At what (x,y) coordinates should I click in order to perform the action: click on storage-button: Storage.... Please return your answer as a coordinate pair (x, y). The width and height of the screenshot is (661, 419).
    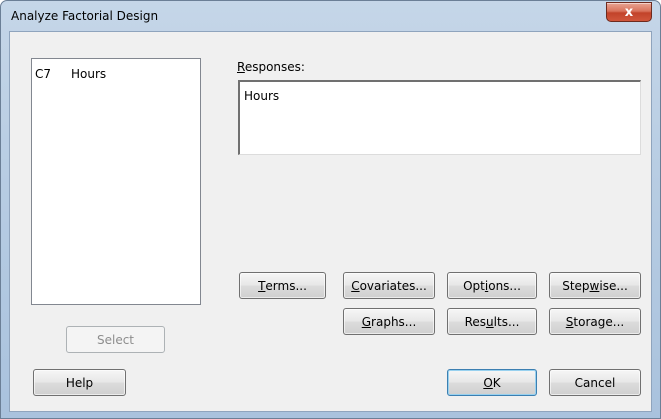
    Looking at the image, I should click on (595, 321).